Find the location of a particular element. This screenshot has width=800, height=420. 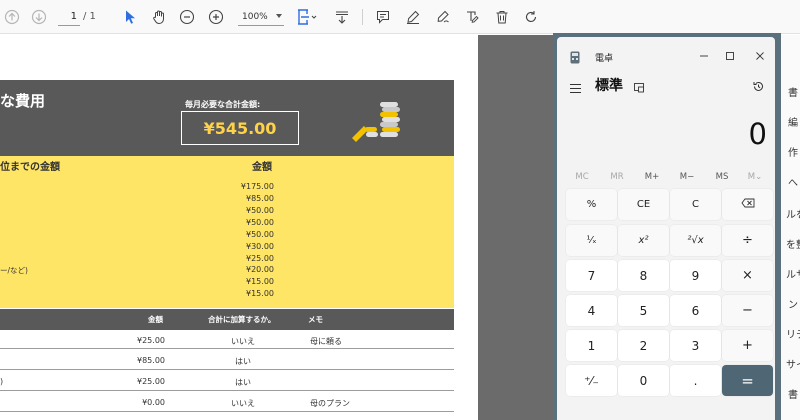

coins-icon is located at coordinates (380, 122).